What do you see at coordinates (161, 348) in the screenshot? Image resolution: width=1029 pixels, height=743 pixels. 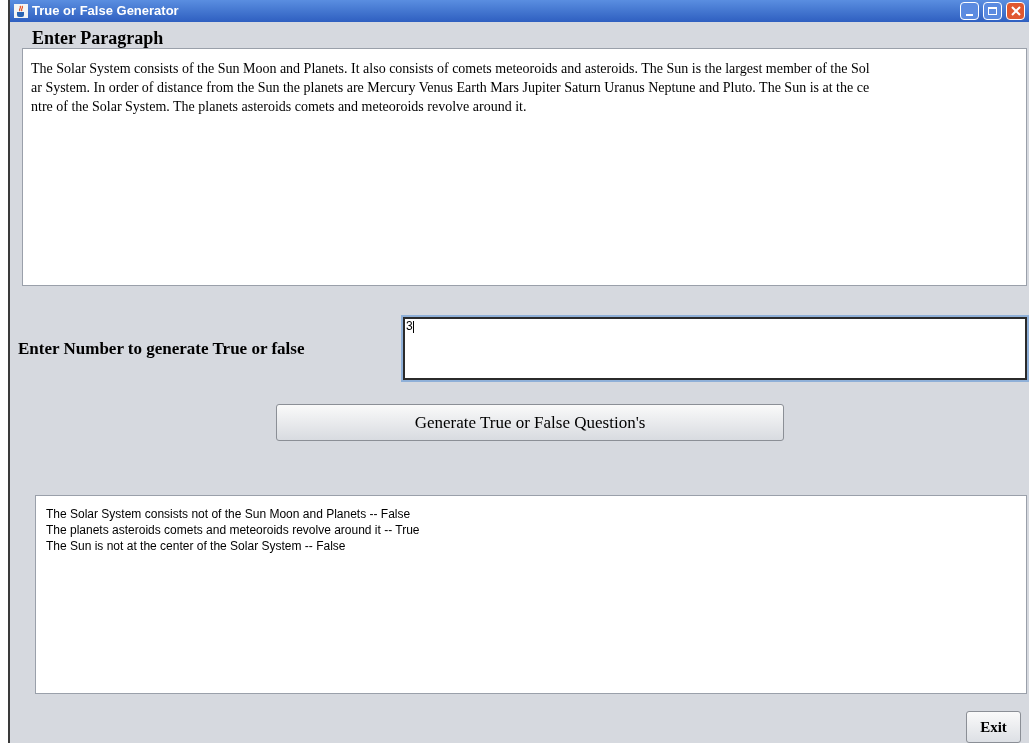 I see `number-label: Enter Number to generate True or false` at bounding box center [161, 348].